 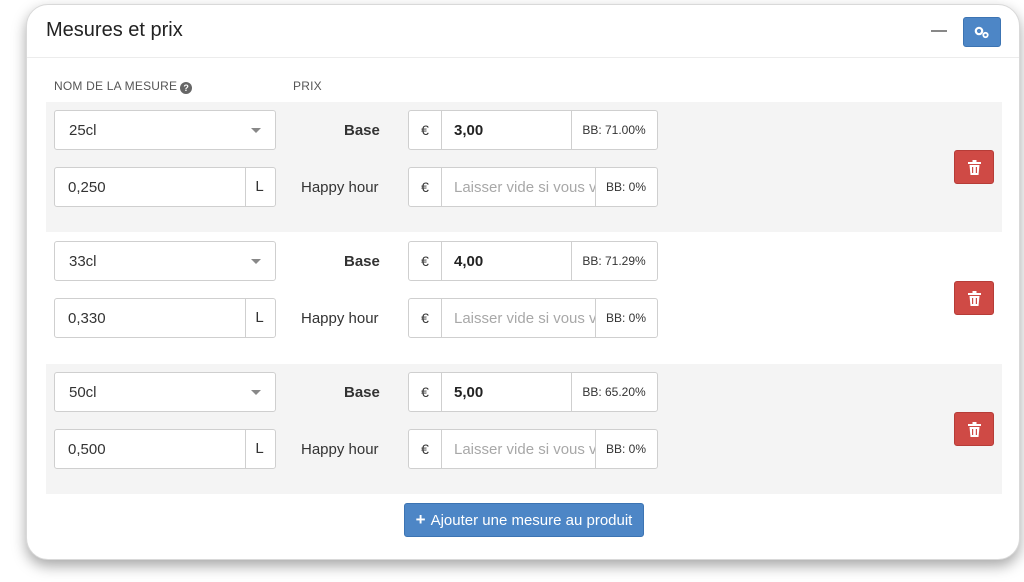 I want to click on volume-input: 0,250, so click(x=150, y=187).